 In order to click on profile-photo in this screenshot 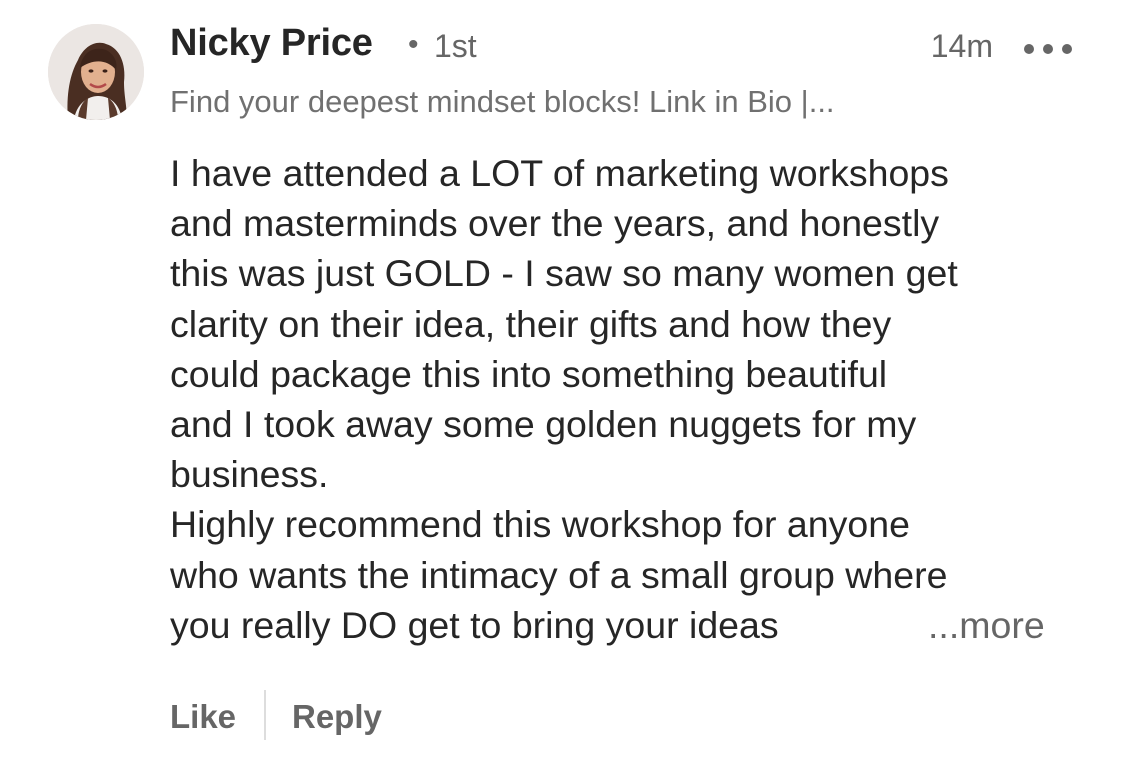, I will do `click(96, 72)`.